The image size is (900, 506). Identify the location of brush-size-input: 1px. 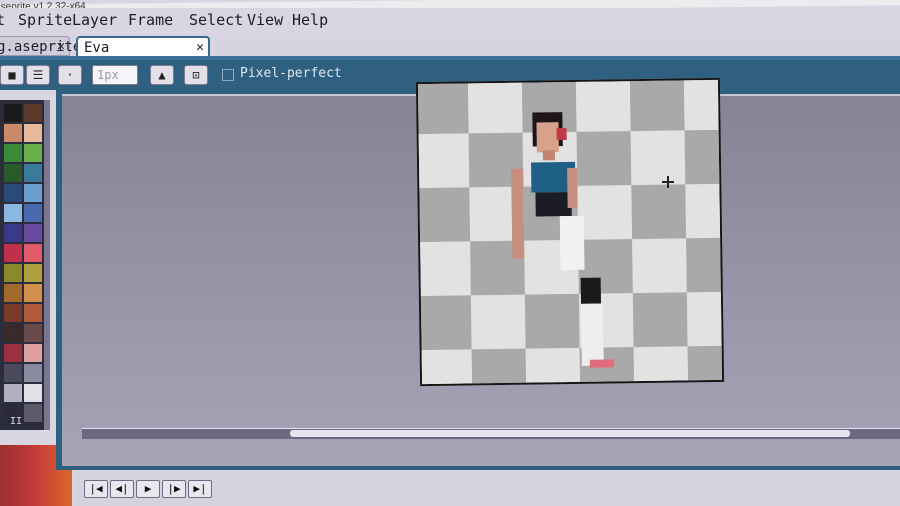
(115, 75).